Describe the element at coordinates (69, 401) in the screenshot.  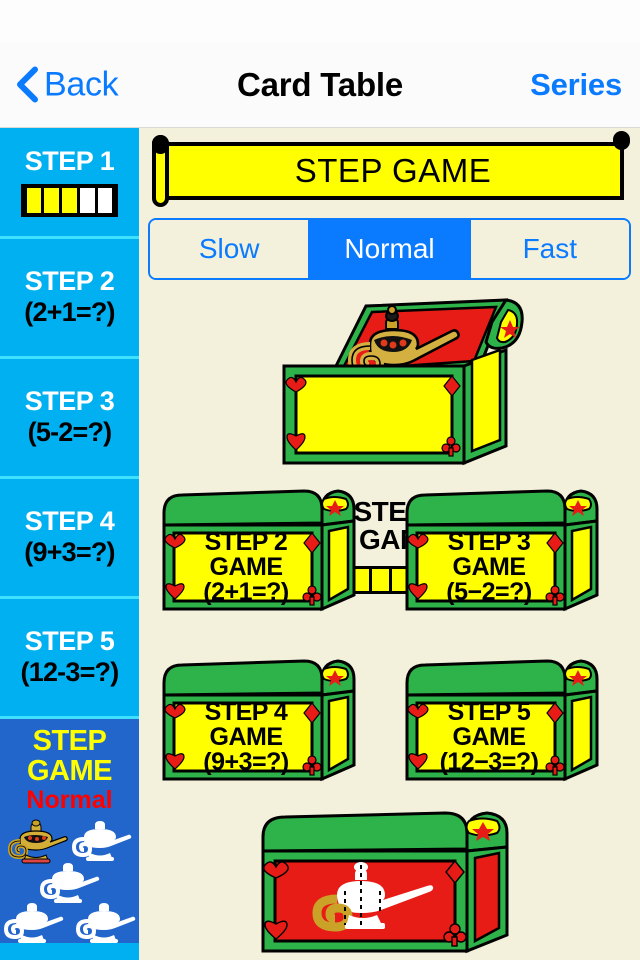
I see `sidebar-item-step-3-title: STEP 3` at that location.